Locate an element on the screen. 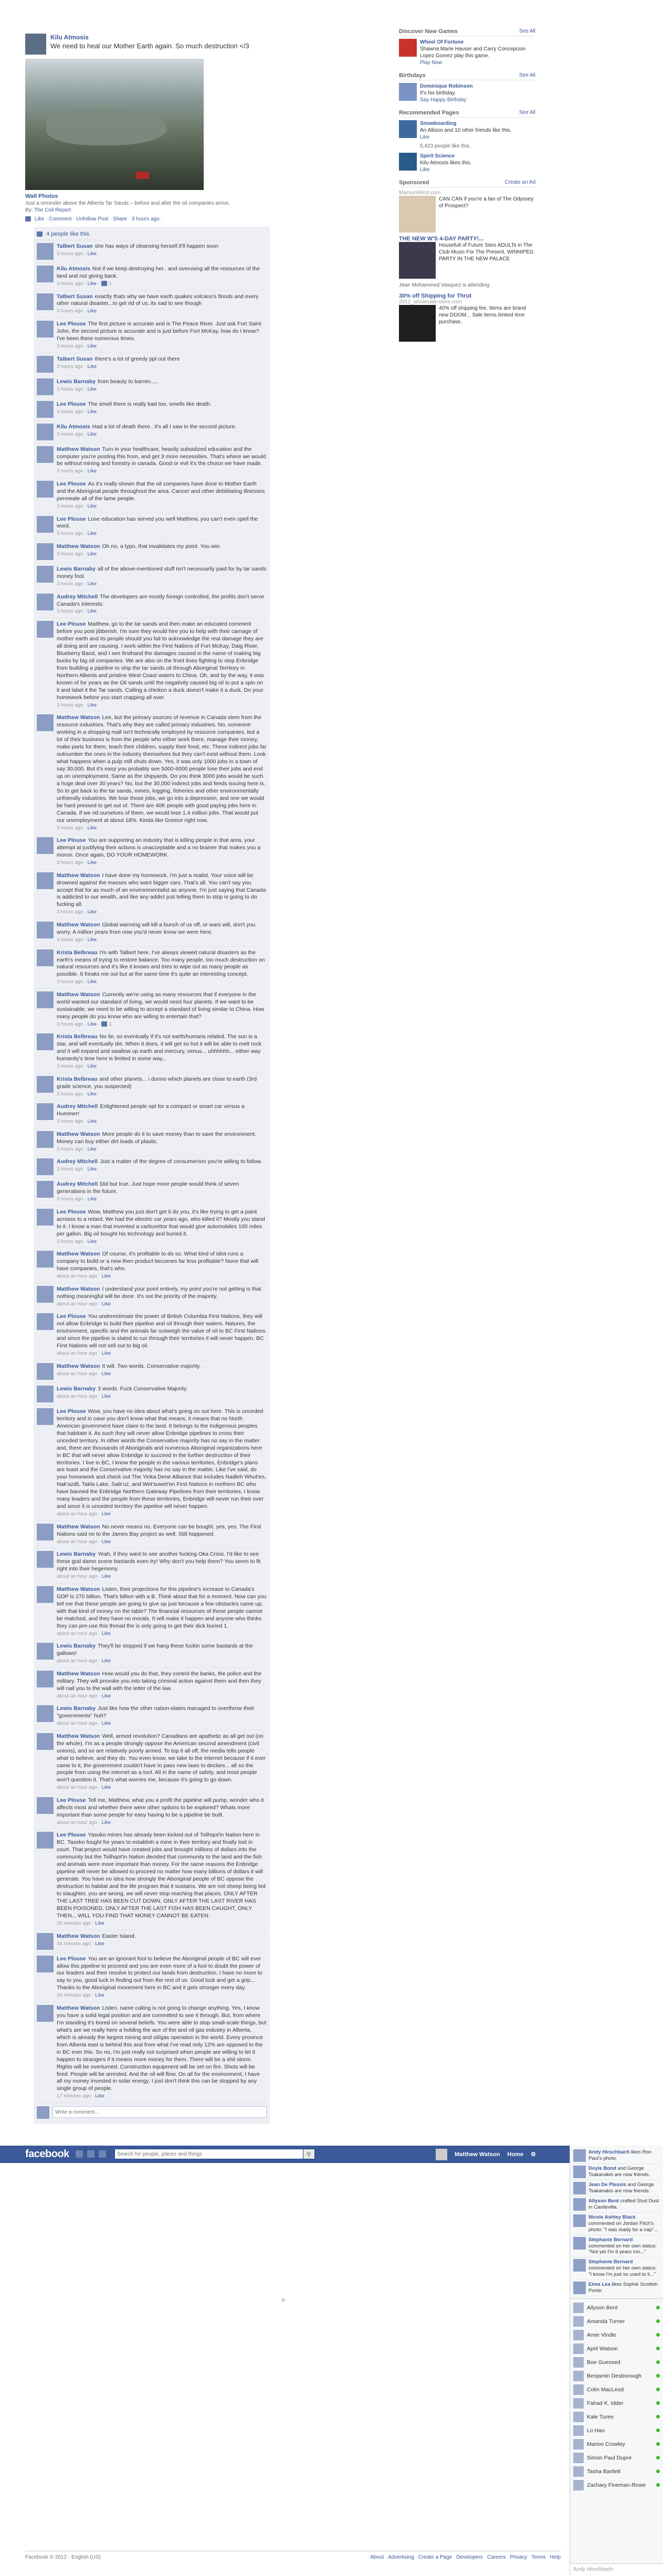  chat-friend: Fahad K. Idder is located at coordinates (616, 2403).